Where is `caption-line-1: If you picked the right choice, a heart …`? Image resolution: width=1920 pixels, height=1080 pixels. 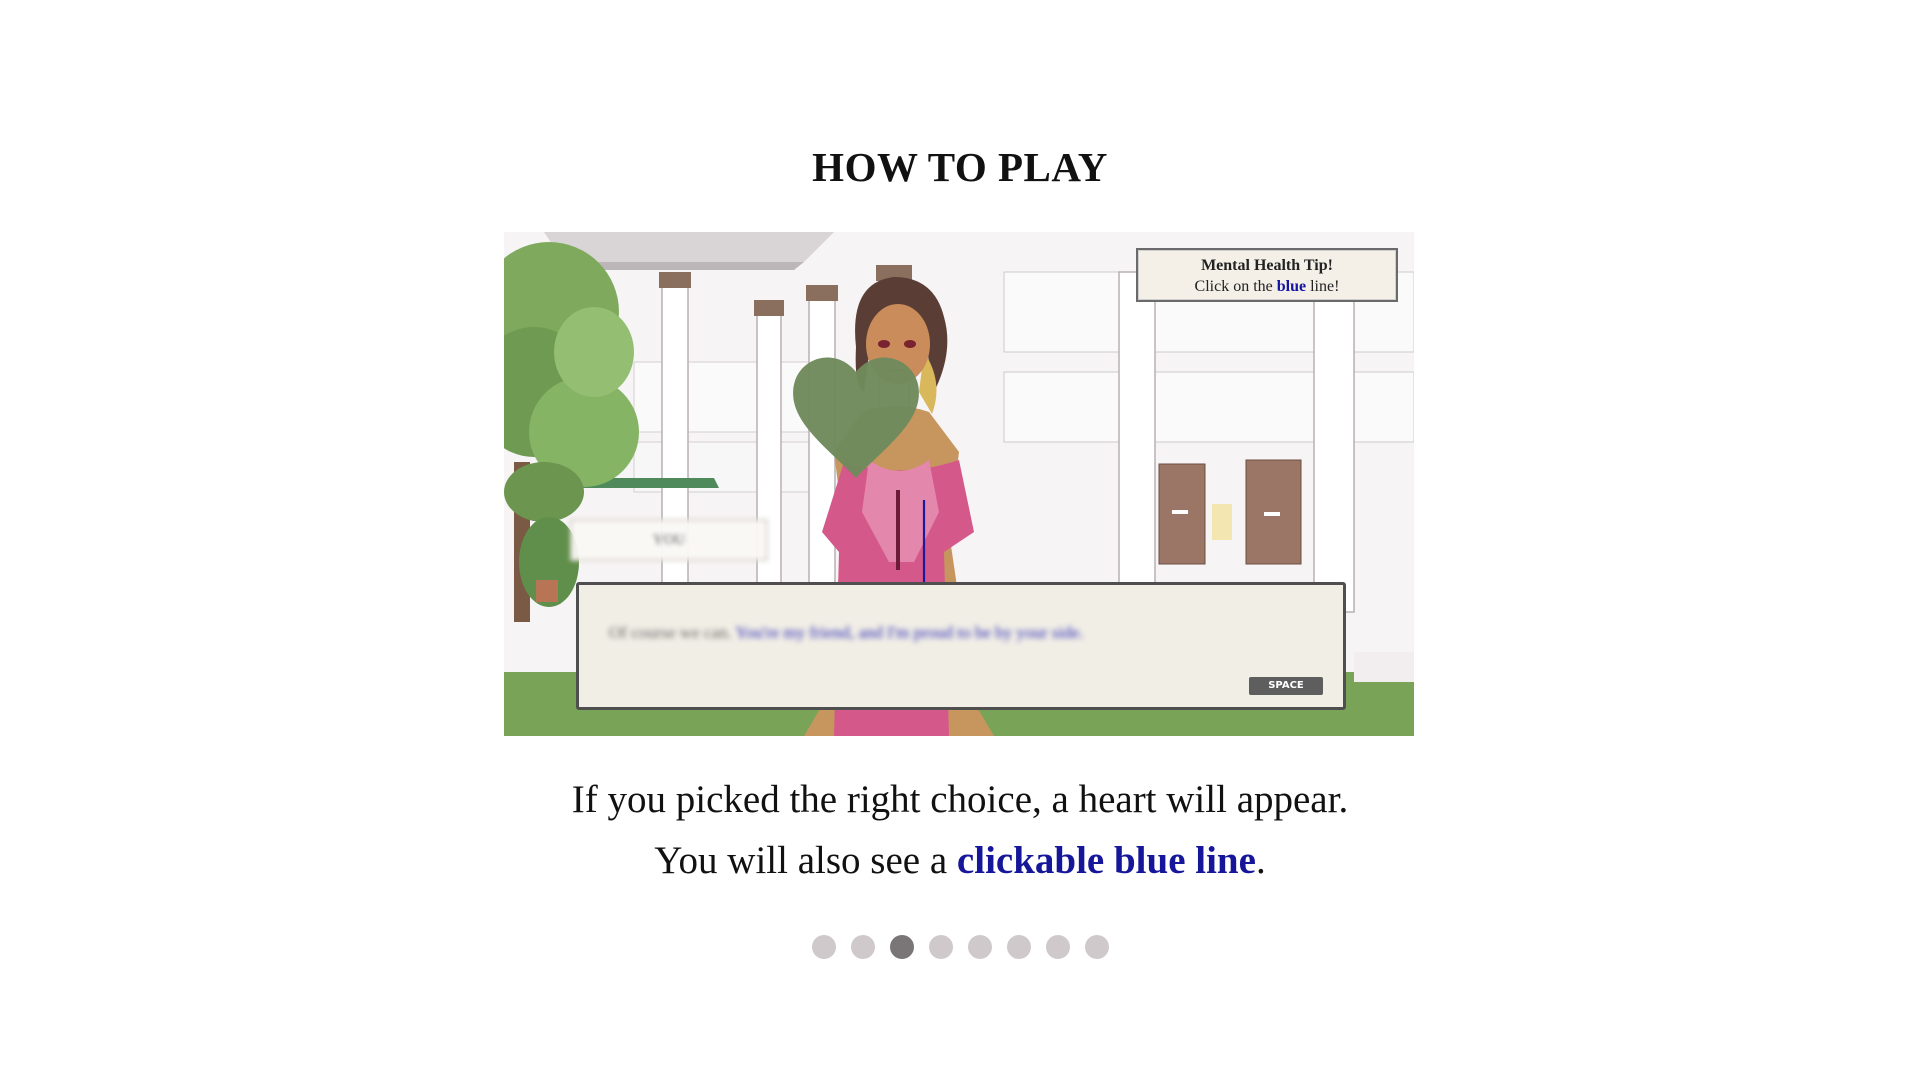
caption-line-1: If you picked the right choice, a heart … is located at coordinates (960, 799).